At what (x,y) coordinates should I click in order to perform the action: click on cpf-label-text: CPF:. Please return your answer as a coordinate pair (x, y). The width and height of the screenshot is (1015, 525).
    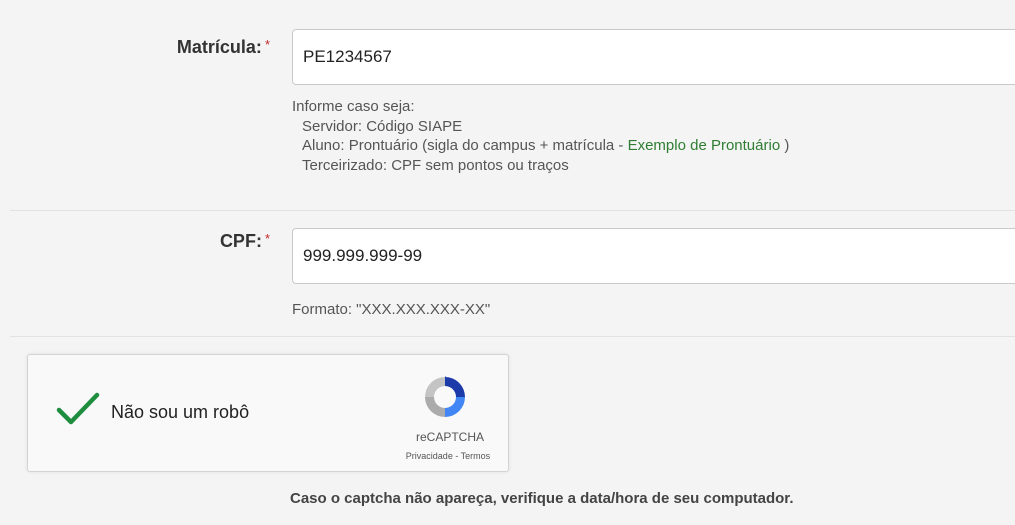
    Looking at the image, I should click on (240, 241).